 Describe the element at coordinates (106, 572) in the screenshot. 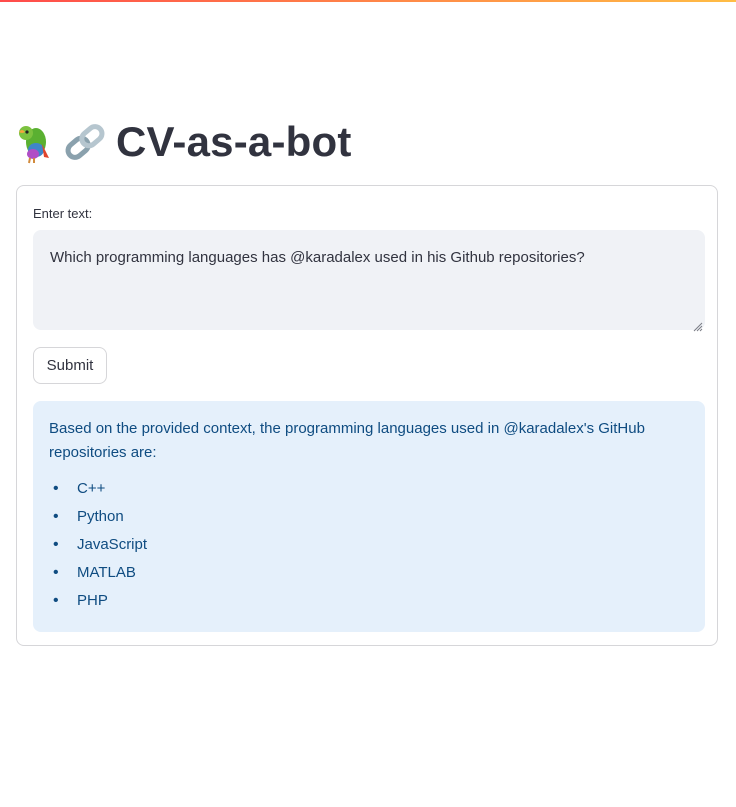

I see `language-name: MATLAB` at that location.